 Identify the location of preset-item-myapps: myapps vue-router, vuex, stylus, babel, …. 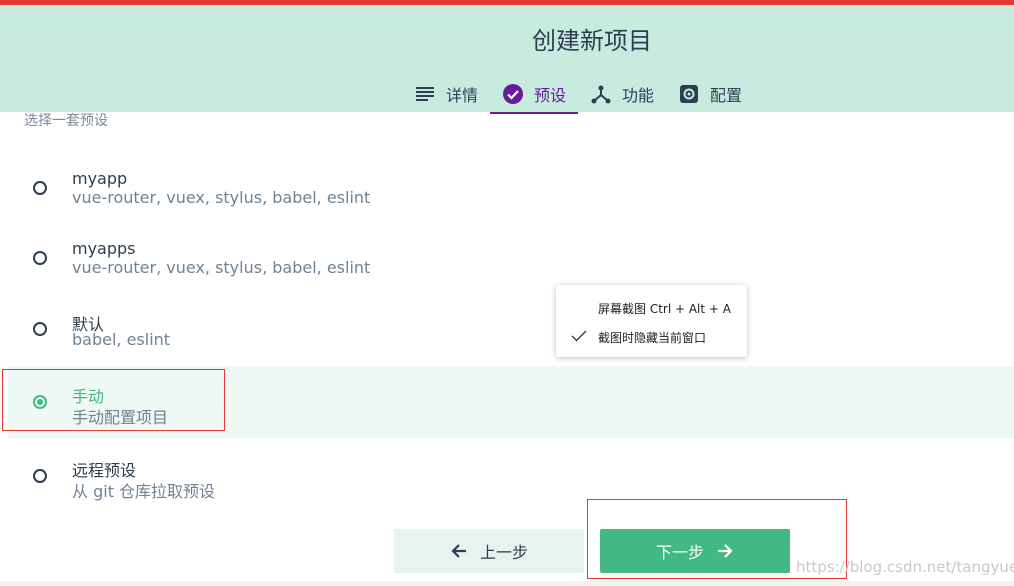
(507, 258).